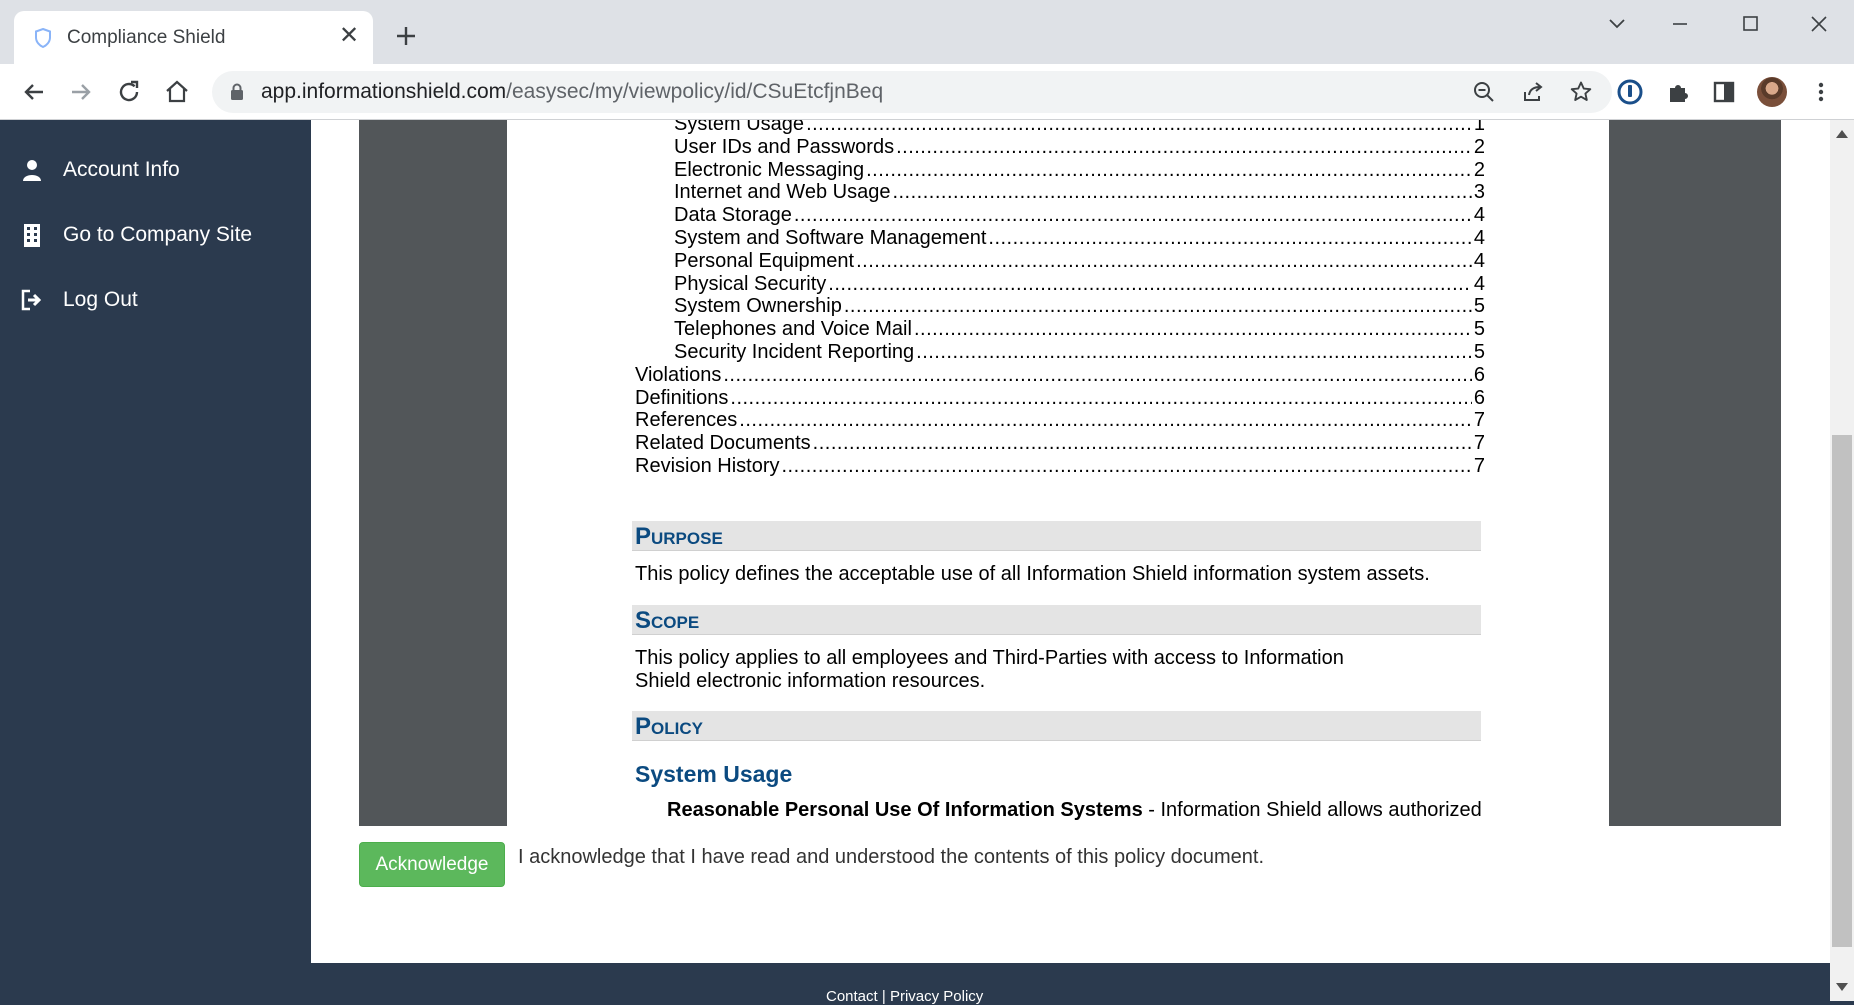  Describe the element at coordinates (1842, 987) in the screenshot. I see `scroll-down-arrow-icon` at that location.